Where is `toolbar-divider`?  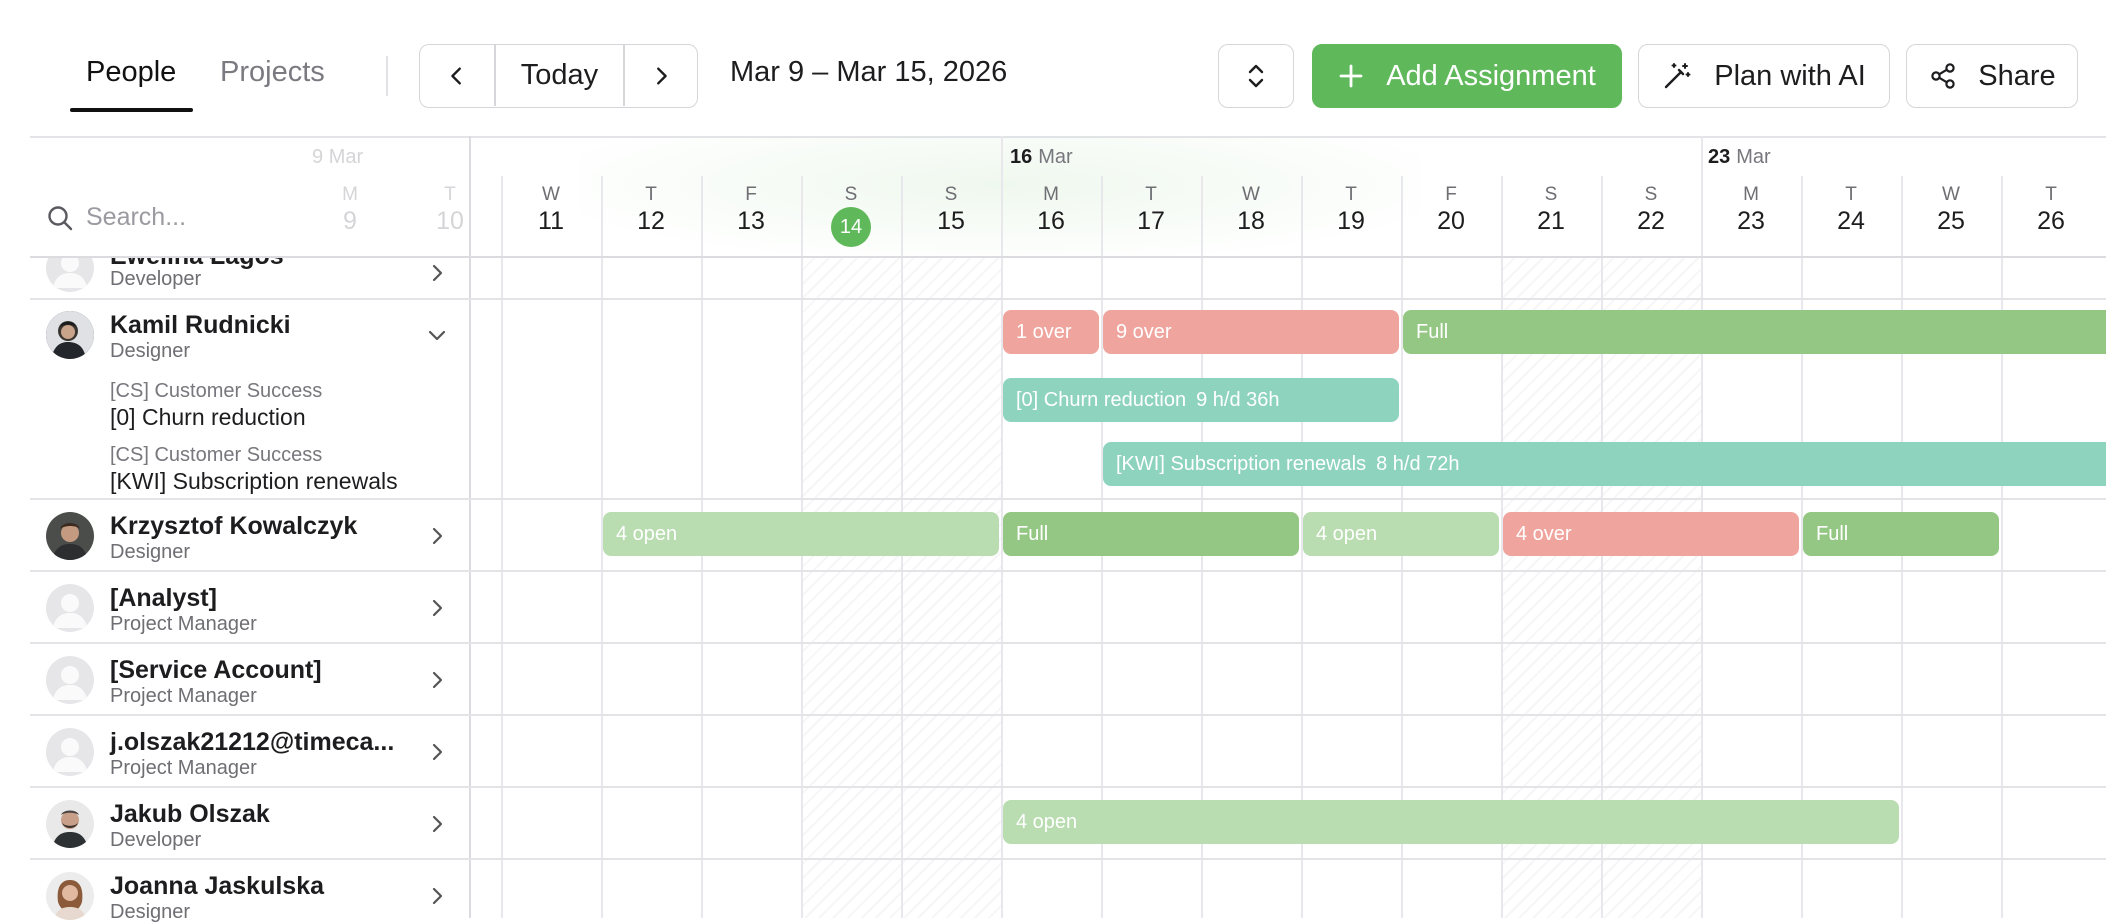
toolbar-divider is located at coordinates (387, 76).